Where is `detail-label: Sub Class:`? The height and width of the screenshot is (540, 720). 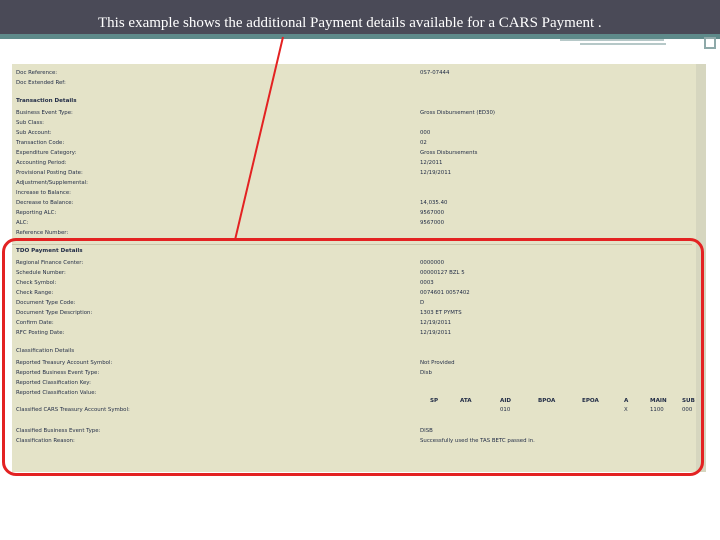
detail-label: Sub Class: is located at coordinates (30, 123).